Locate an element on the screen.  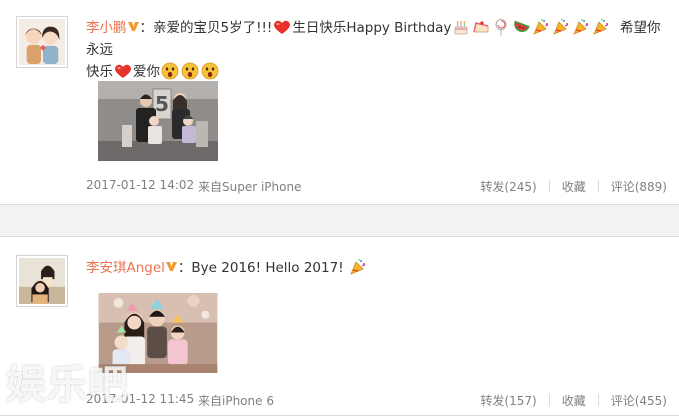
post-source-link: 来自Super iPhone is located at coordinates (249, 186).